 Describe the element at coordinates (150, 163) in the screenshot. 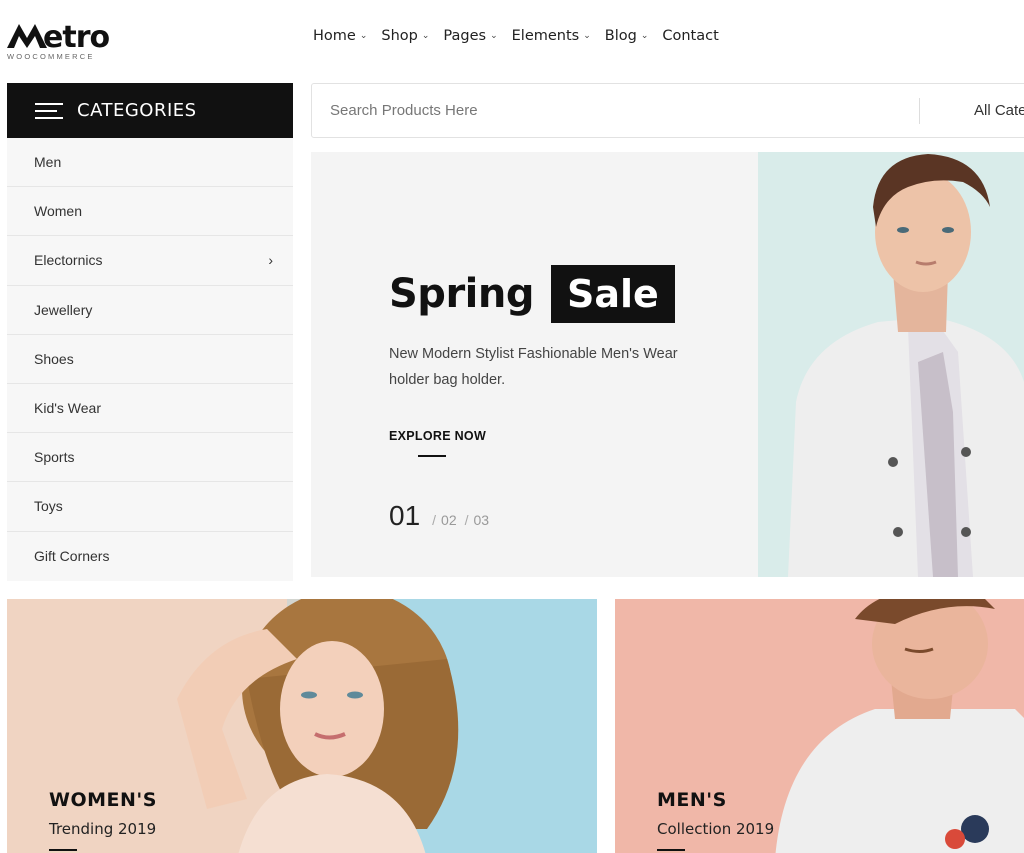

I see `category-item-men: Men` at that location.